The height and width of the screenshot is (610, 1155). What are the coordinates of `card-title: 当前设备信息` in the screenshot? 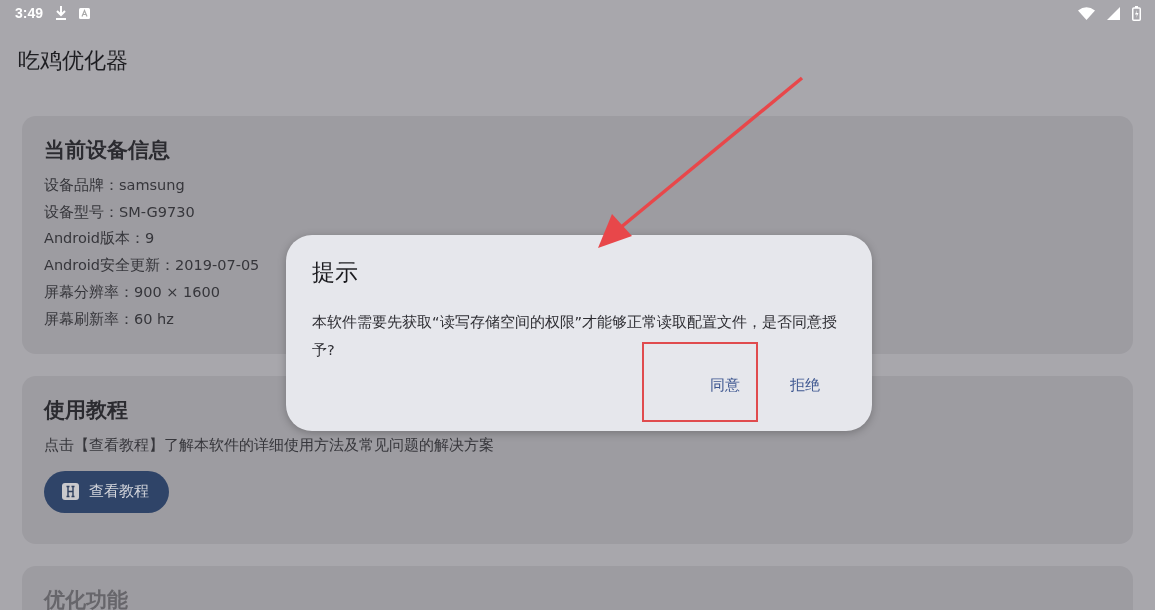 It's located at (107, 150).